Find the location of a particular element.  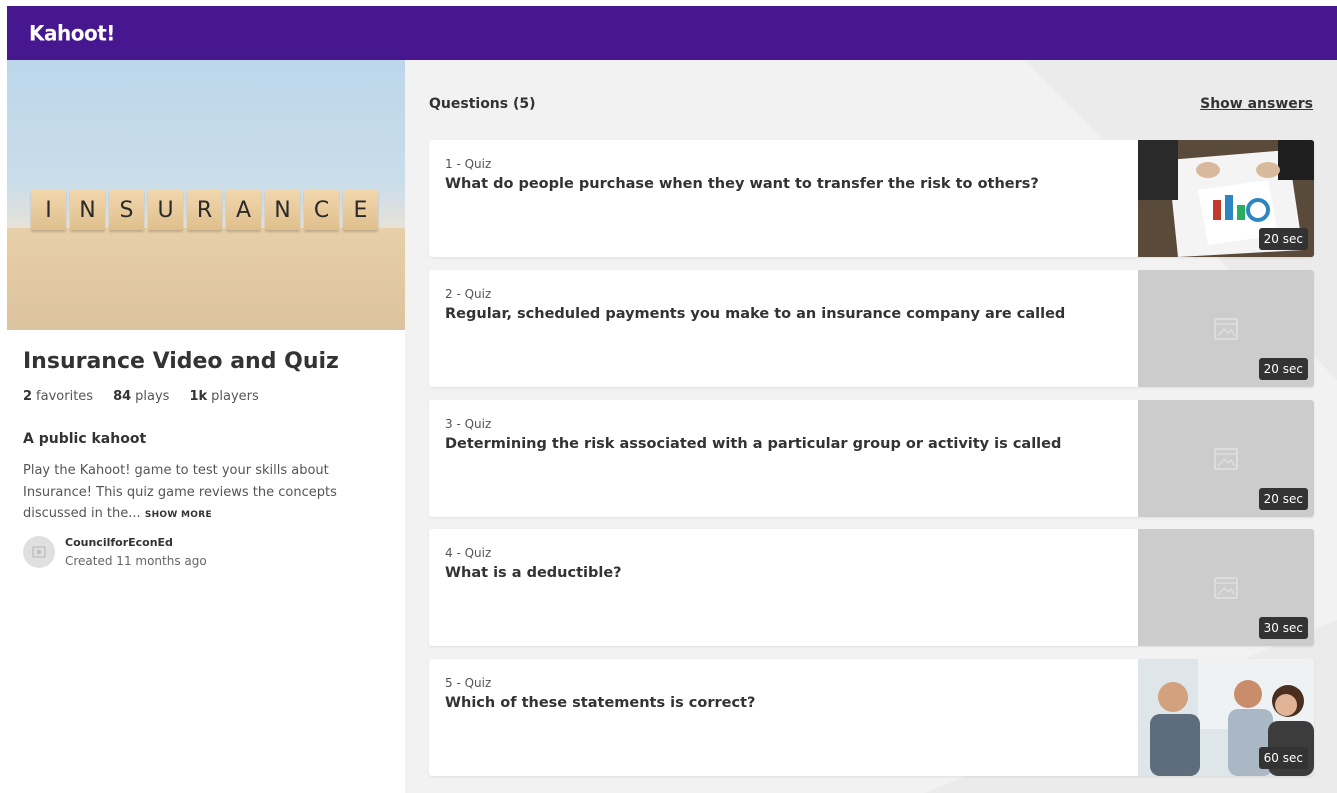

questions-title: Questions (5) is located at coordinates (482, 104).